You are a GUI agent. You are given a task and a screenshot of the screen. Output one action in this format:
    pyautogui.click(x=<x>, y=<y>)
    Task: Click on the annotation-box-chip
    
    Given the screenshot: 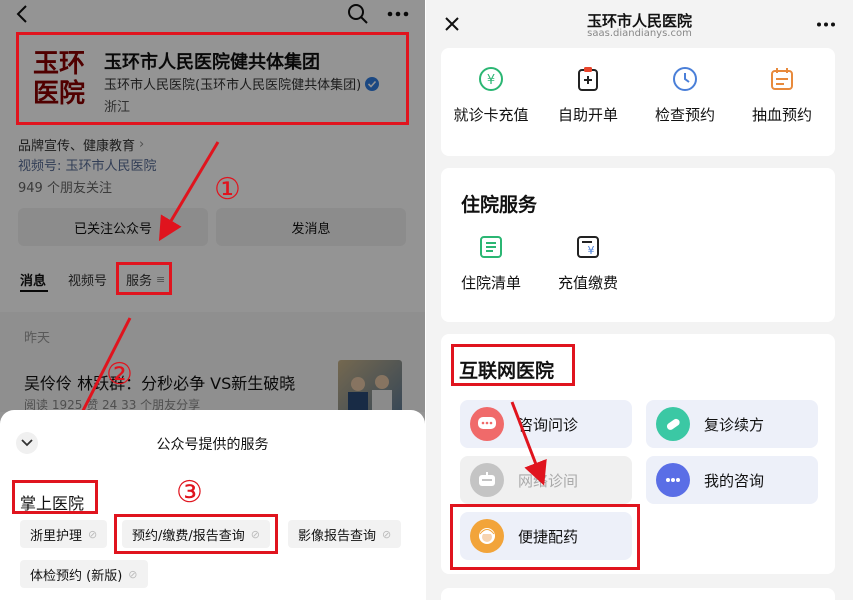 What is the action you would take?
    pyautogui.click(x=196, y=534)
    